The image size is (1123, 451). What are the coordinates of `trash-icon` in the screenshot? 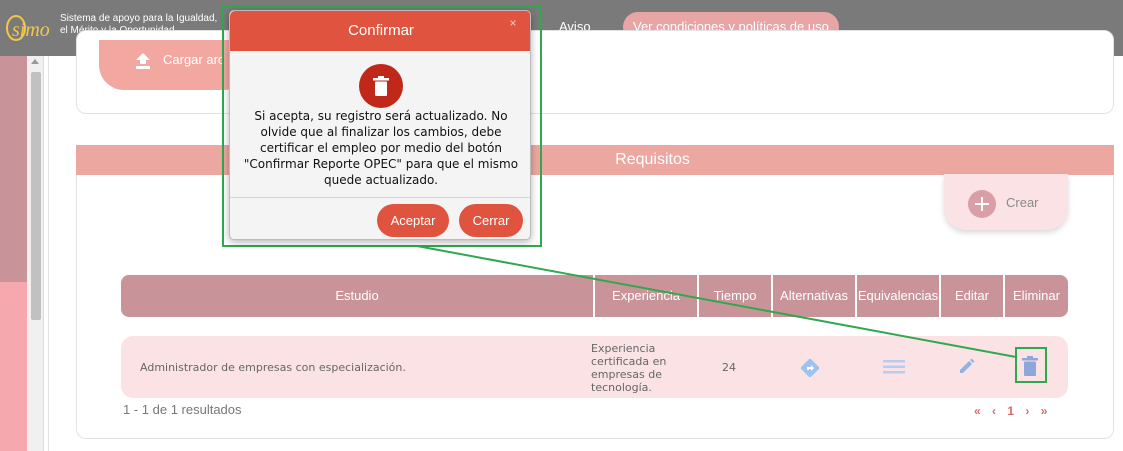 It's located at (381, 86).